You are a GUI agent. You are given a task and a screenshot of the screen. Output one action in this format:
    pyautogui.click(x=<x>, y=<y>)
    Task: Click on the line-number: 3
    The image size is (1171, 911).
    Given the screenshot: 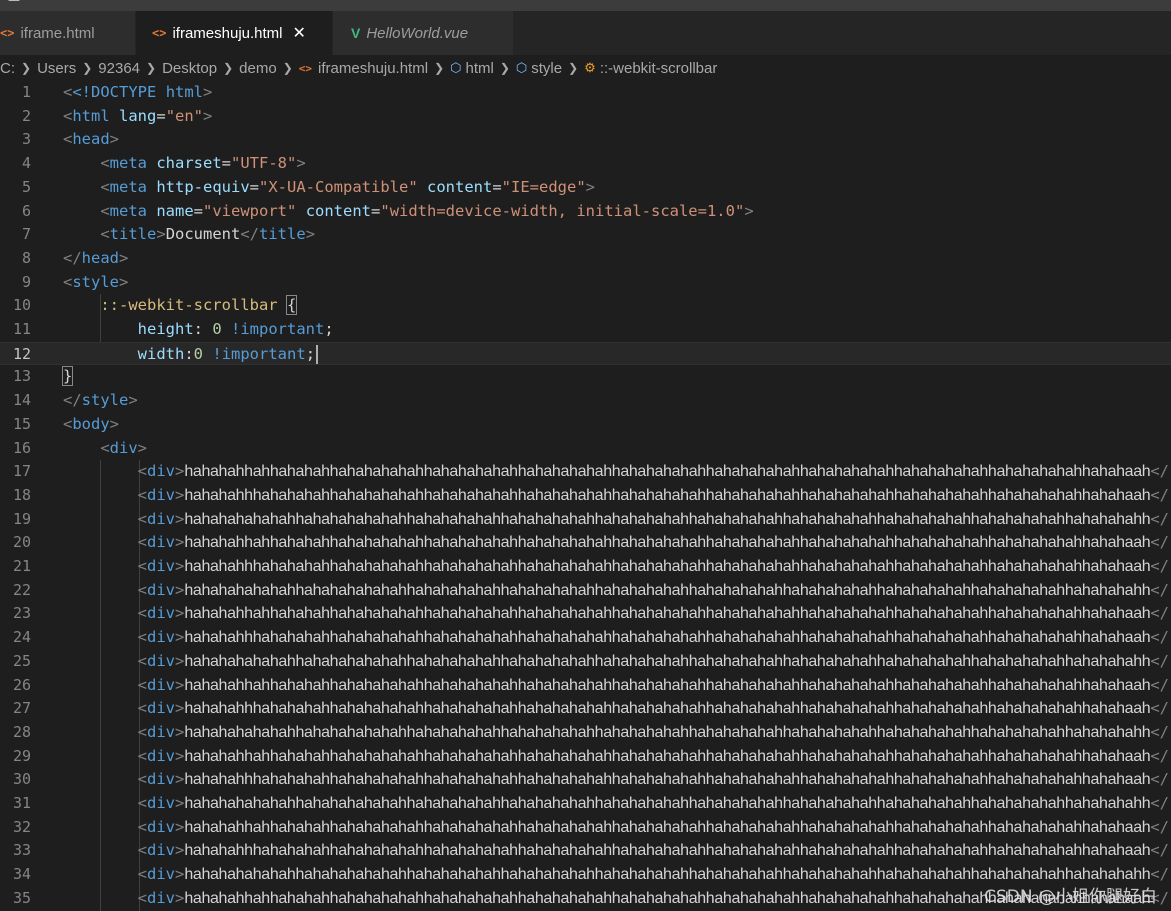 What is the action you would take?
    pyautogui.click(x=26, y=139)
    